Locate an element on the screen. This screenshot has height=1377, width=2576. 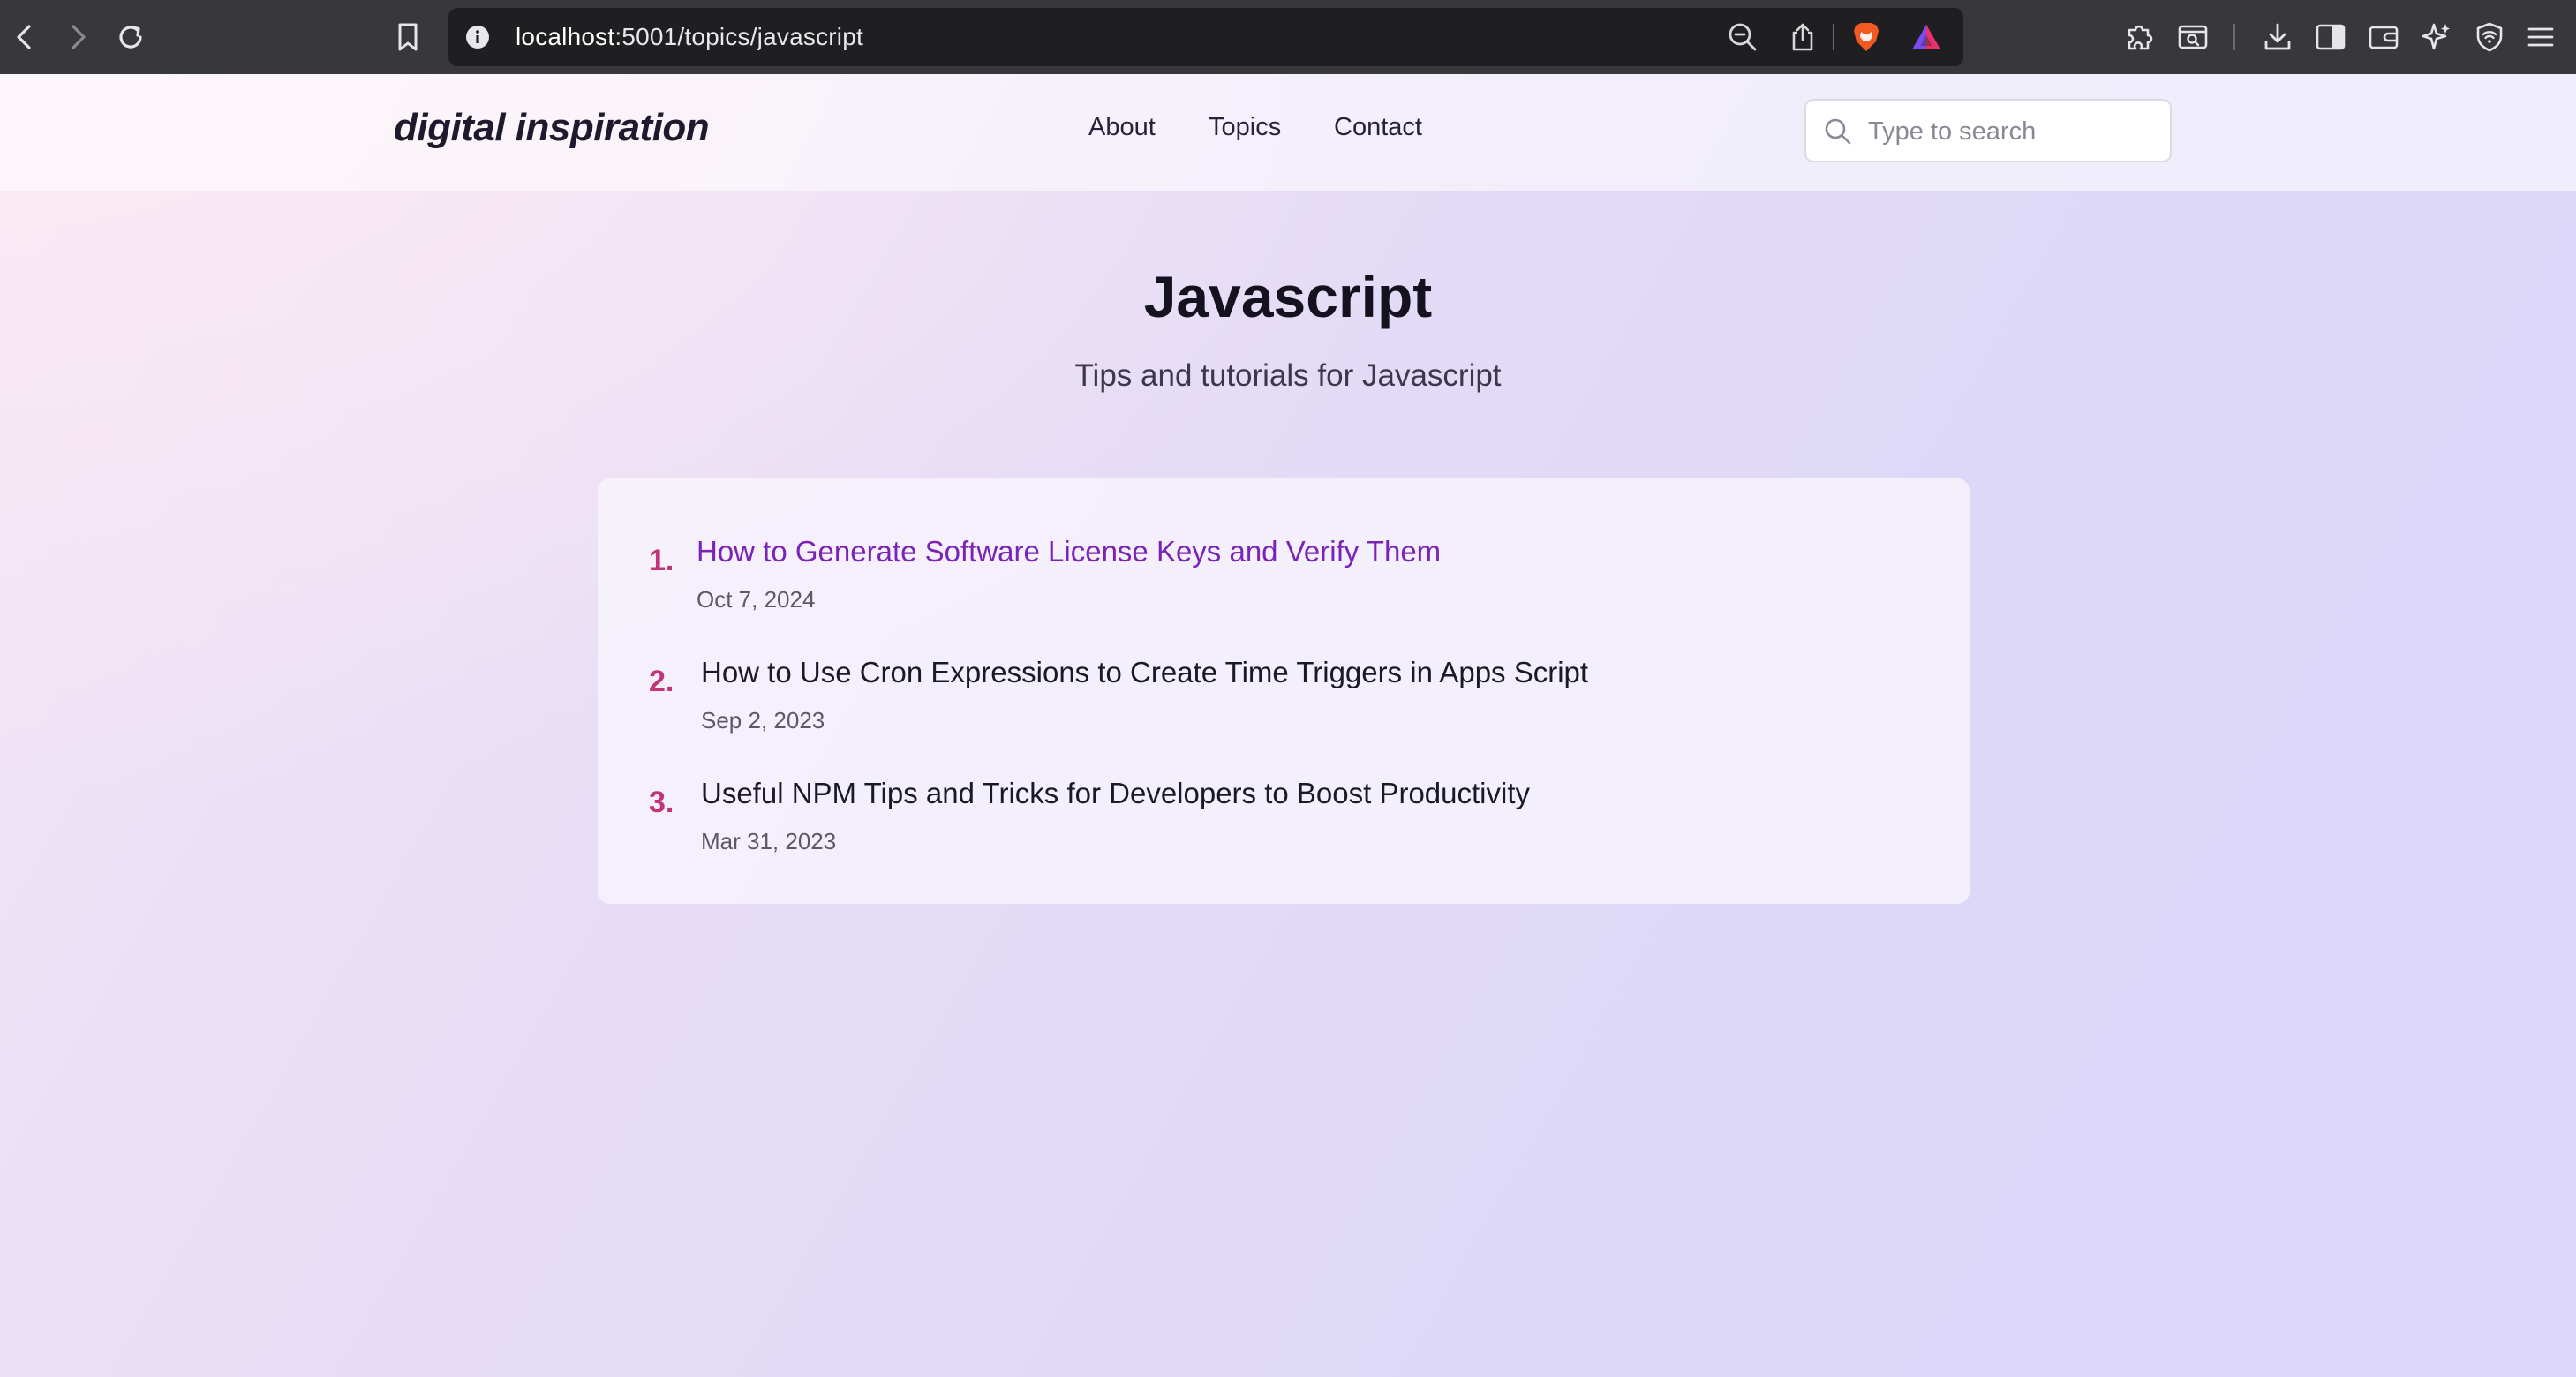
item-number: 3. is located at coordinates (662, 802).